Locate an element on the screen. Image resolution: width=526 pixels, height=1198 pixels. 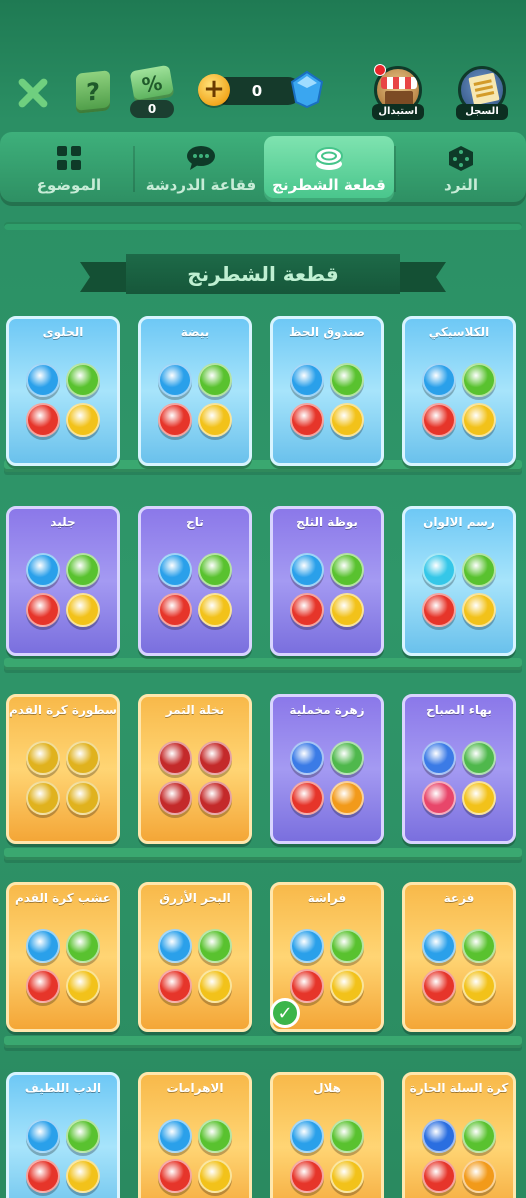
tab-theme: الموضوع is located at coordinates (69, 169).